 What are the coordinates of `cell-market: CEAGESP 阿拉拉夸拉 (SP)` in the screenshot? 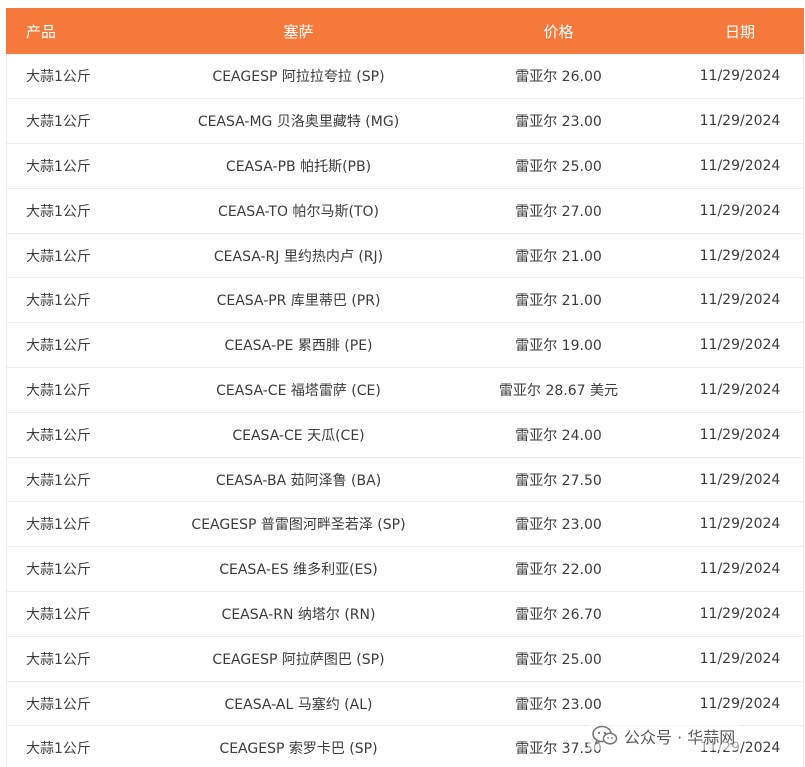 It's located at (298, 77).